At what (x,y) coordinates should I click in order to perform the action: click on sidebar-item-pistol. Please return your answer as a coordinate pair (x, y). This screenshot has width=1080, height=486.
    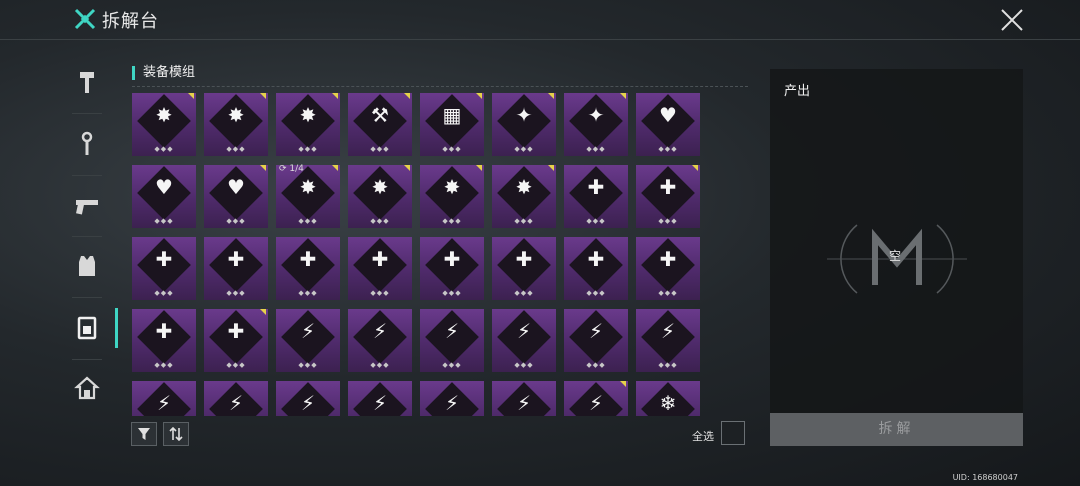
    Looking at the image, I should click on (87, 205).